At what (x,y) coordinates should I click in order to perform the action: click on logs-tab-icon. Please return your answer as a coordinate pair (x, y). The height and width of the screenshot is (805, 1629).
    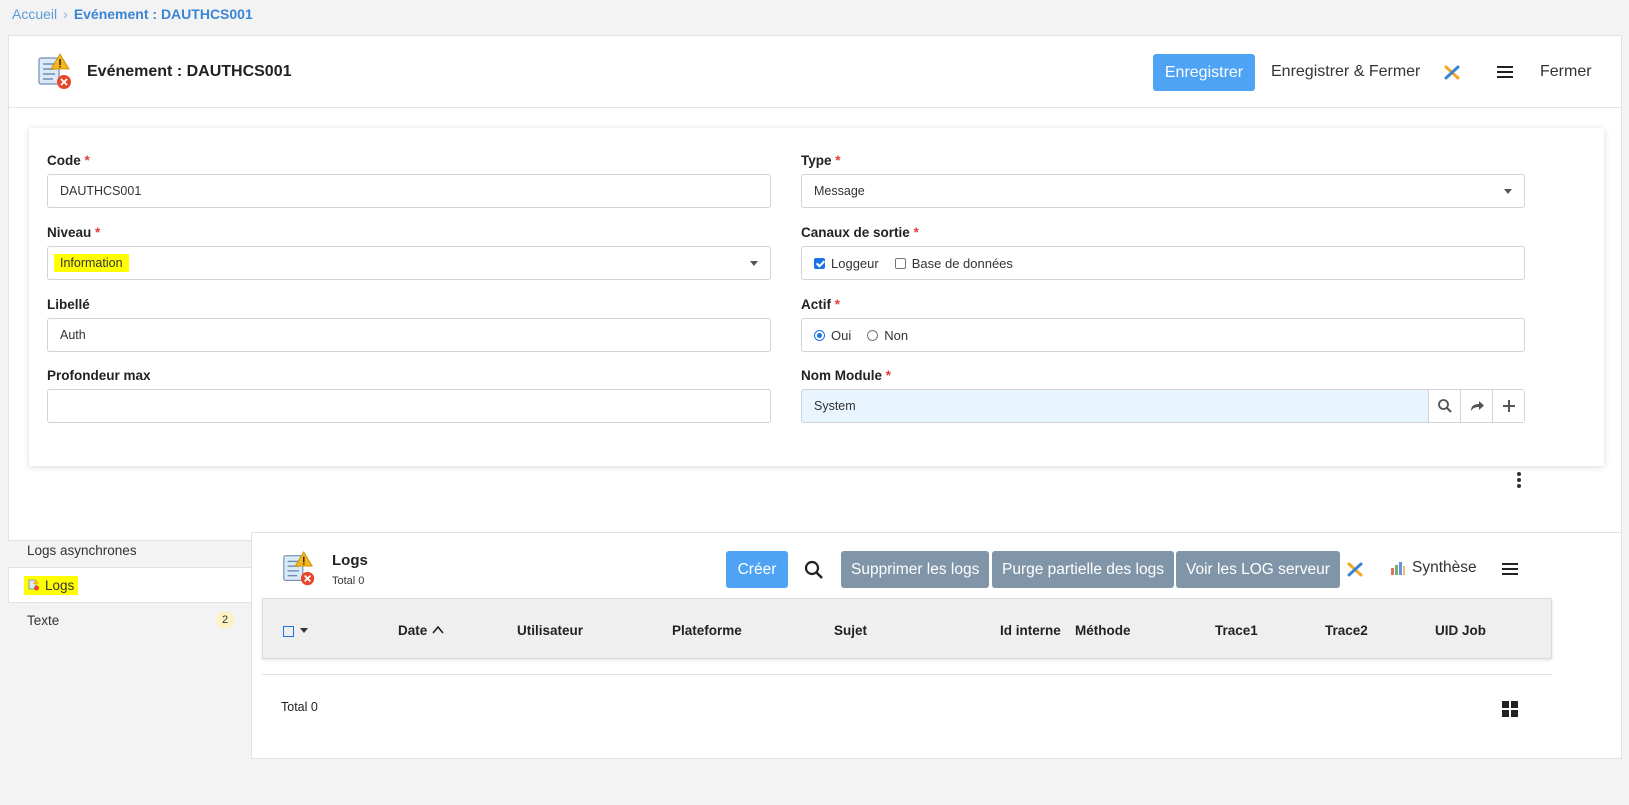
    Looking at the image, I should click on (33, 585).